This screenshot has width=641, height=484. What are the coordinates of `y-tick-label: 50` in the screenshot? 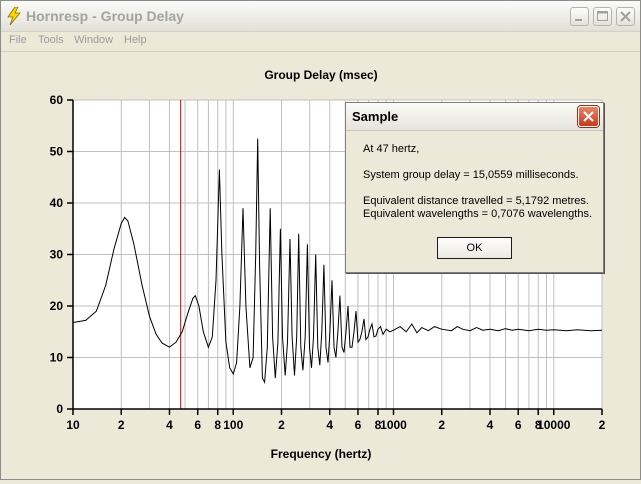 It's located at (57, 152).